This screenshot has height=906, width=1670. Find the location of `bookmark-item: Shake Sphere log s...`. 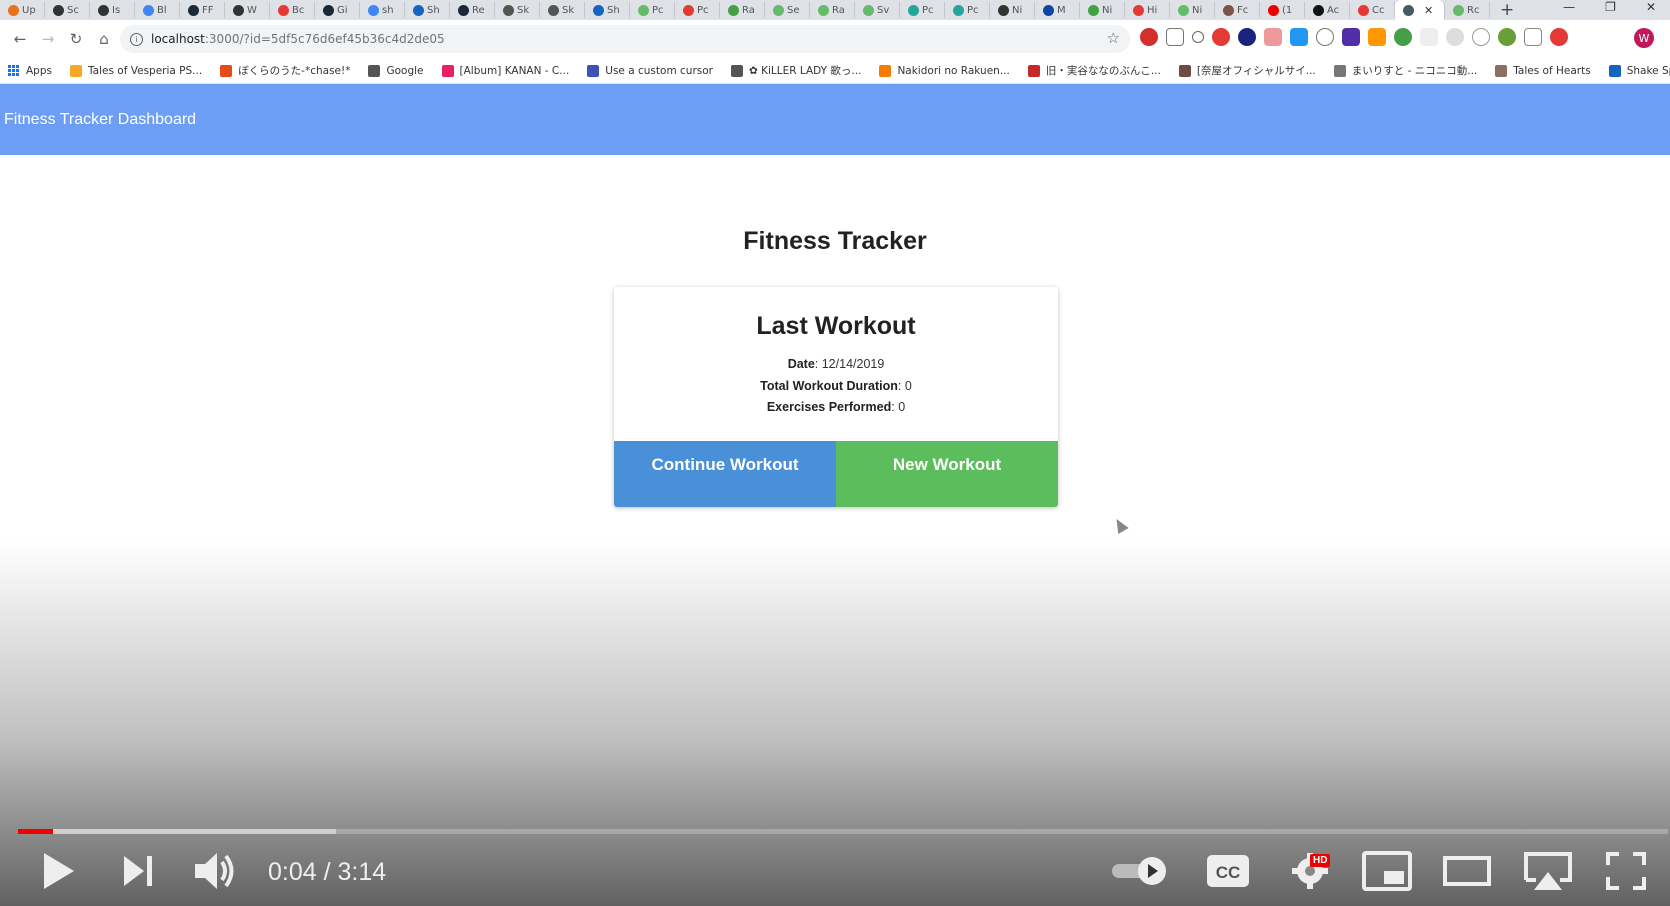

bookmark-item: Shake Sphere log s... is located at coordinates (1639, 70).